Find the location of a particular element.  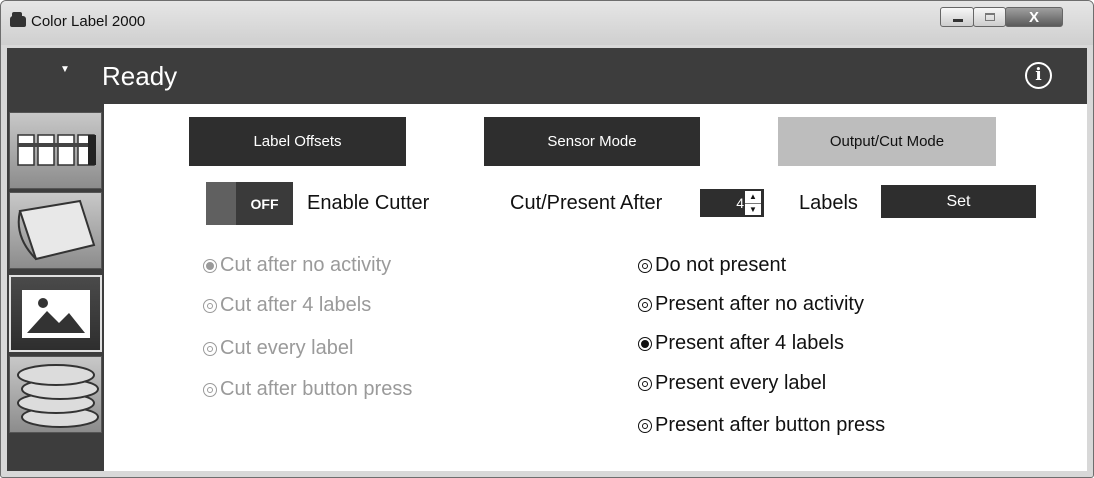

radio-label: Present every label is located at coordinates (741, 383).